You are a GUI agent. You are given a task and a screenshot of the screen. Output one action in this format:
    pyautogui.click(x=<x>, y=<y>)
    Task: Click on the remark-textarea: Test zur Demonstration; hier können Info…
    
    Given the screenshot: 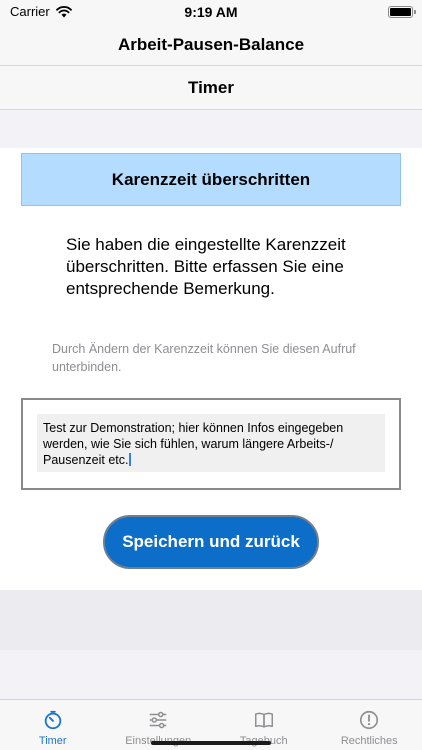 What is the action you would take?
    pyautogui.click(x=211, y=443)
    